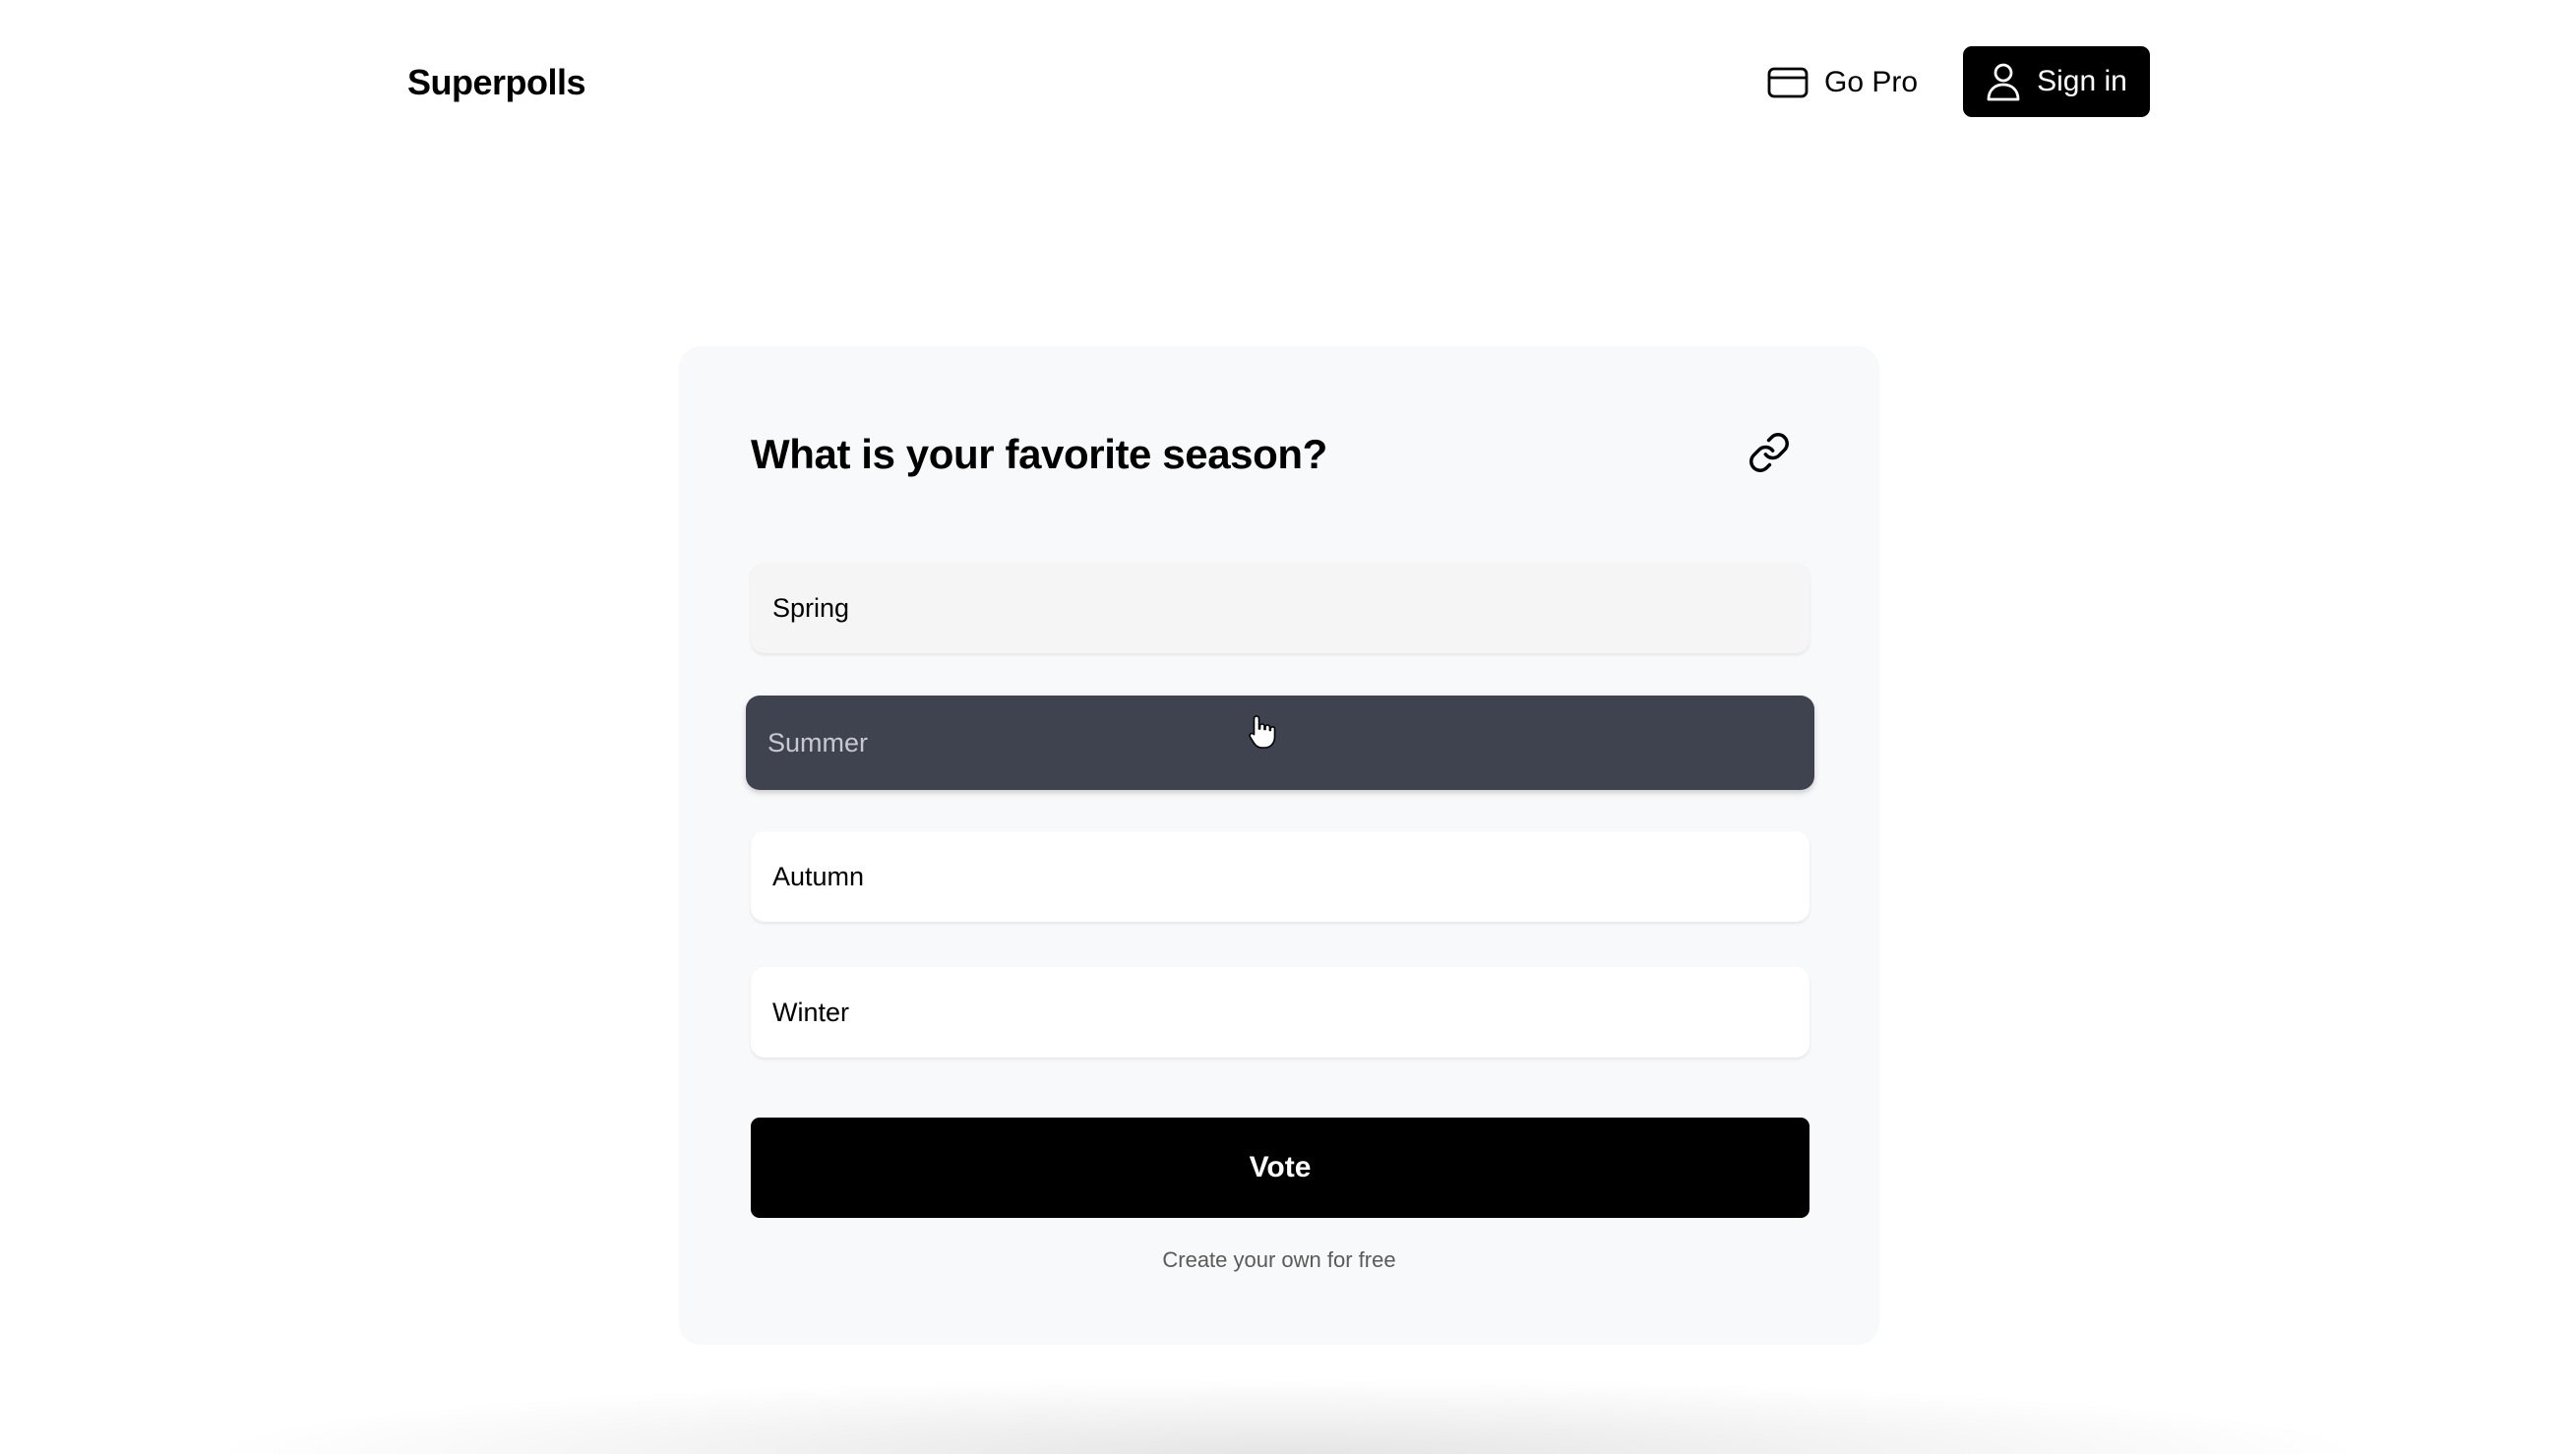  I want to click on go-pro-button: Go Pro, so click(1843, 82).